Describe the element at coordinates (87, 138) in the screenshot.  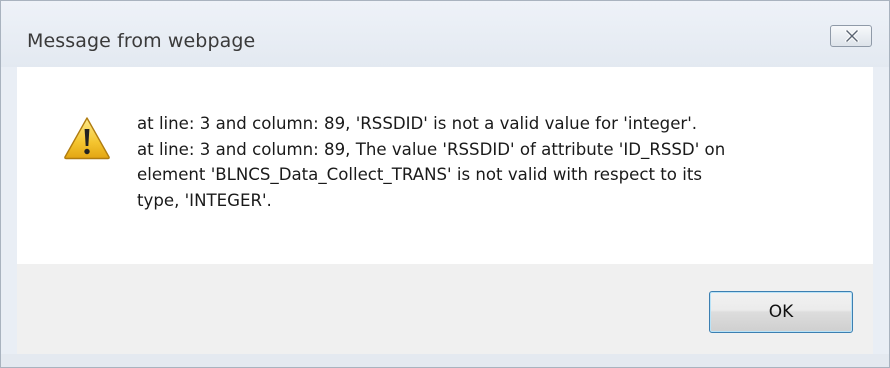
I see `warning-icon` at that location.